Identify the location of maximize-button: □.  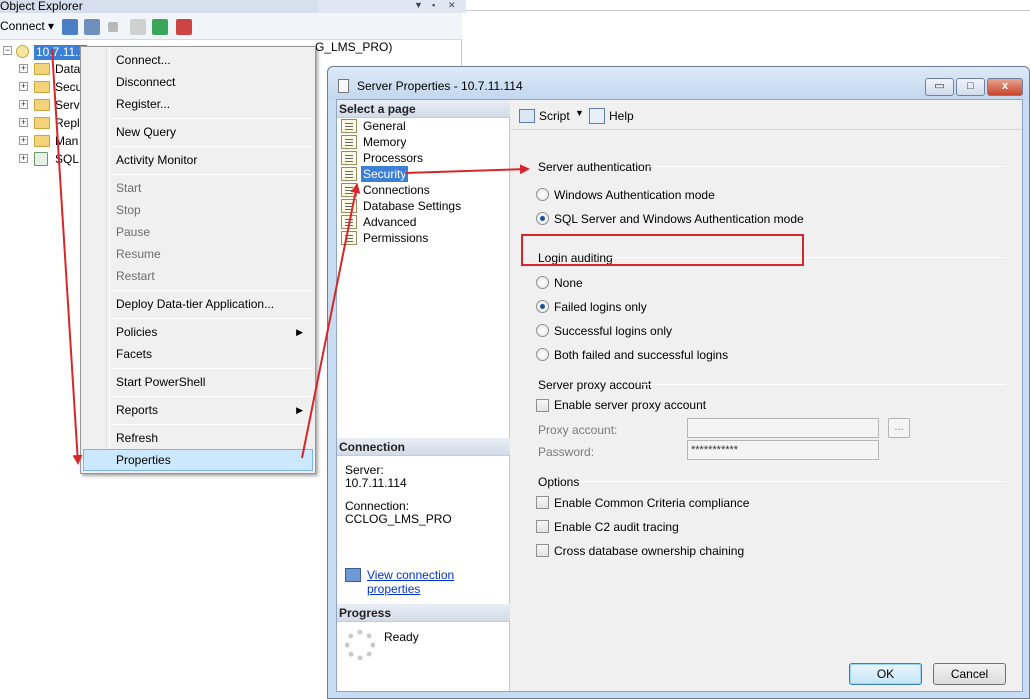
(970, 87).